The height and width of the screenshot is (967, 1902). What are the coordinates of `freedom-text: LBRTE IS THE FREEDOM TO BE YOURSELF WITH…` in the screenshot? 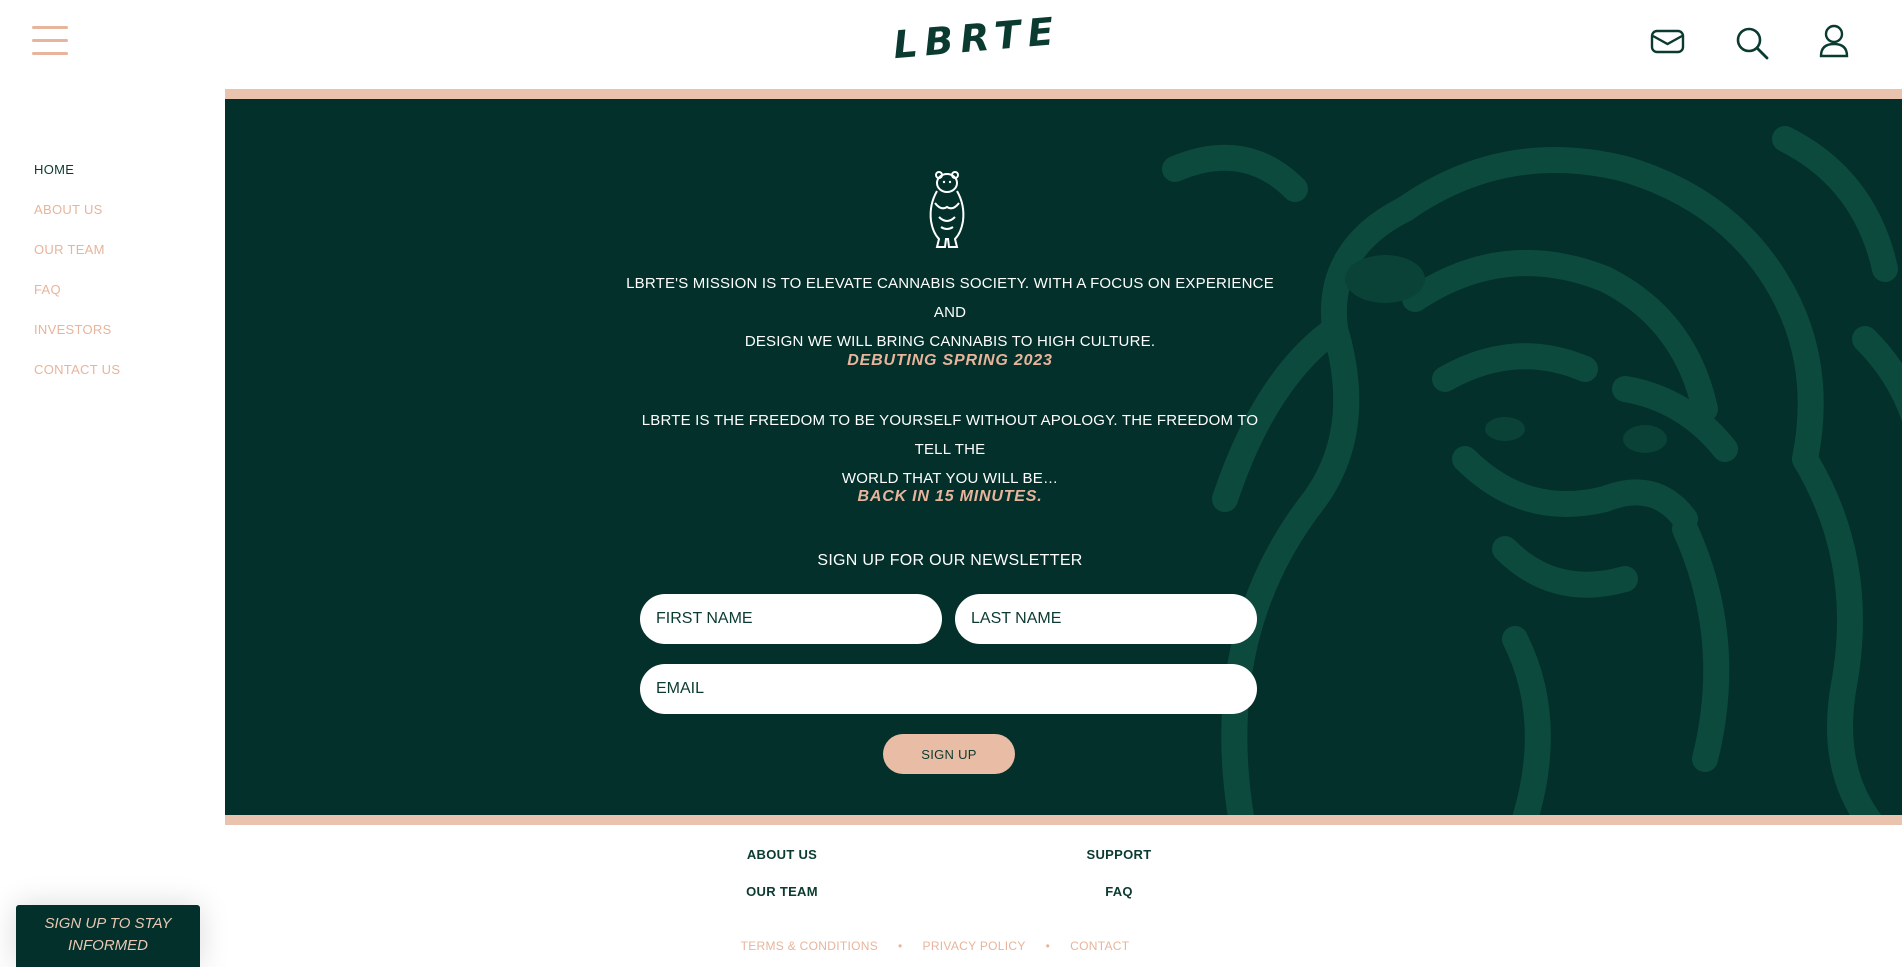 It's located at (950, 449).